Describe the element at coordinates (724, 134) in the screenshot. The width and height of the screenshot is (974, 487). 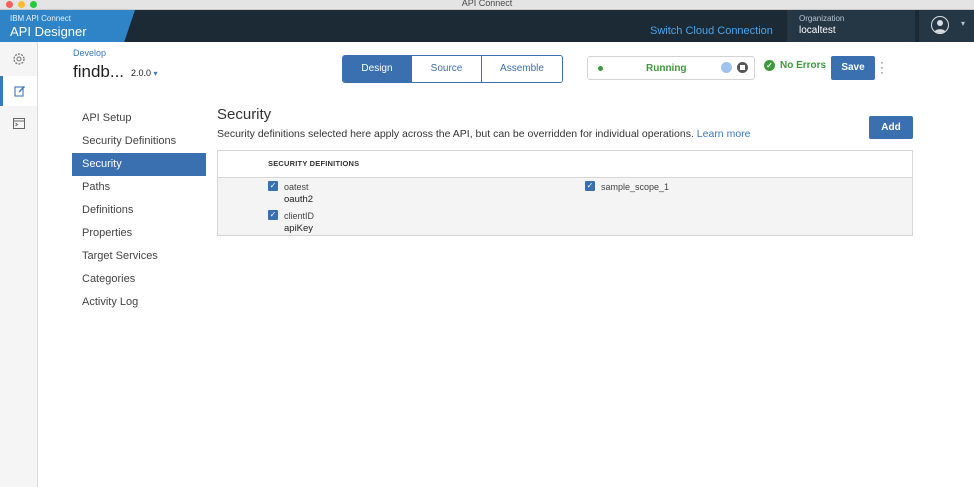
I see `learn-more-link: Learn more` at that location.